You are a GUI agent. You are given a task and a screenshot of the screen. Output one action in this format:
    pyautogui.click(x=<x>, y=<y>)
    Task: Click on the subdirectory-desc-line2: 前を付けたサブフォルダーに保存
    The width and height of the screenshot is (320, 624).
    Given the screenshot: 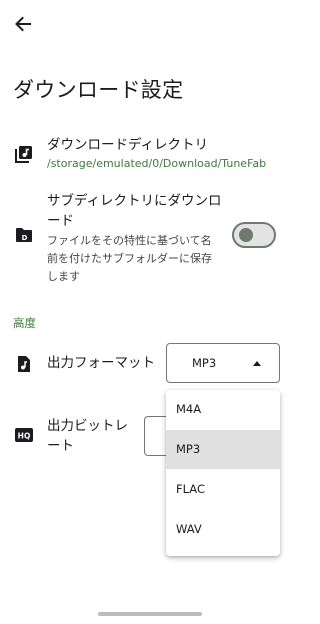 What is the action you would take?
    pyautogui.click(x=129, y=258)
    